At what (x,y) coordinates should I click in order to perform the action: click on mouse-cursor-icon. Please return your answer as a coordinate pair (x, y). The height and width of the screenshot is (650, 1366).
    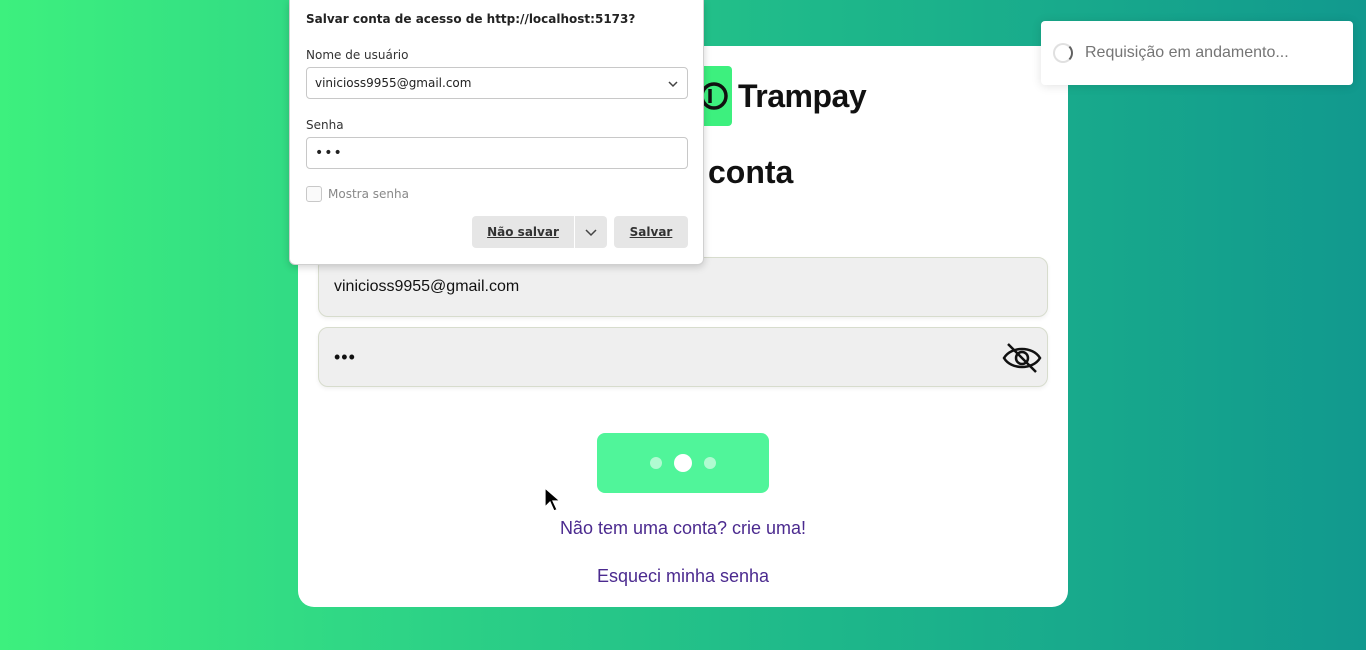
    Looking at the image, I should click on (553, 502).